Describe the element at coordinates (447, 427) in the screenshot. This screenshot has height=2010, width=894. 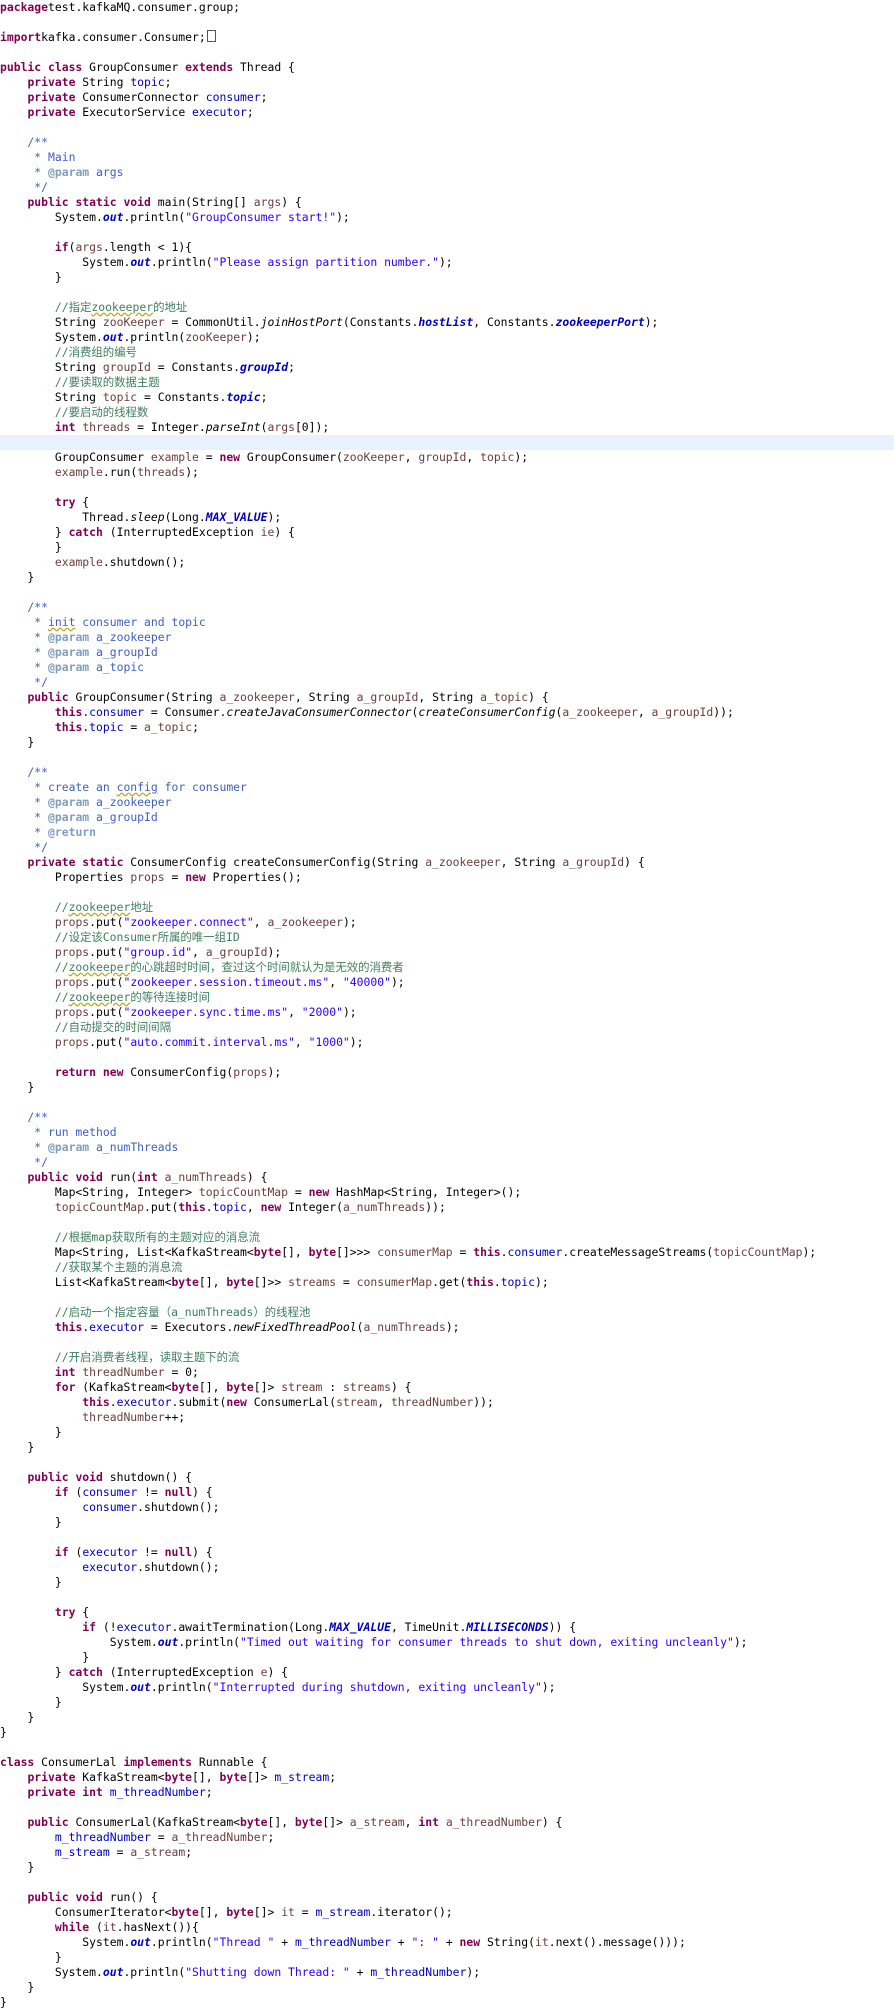
I see `code-line: int threads = Integer.parseInt(args[0]);` at that location.